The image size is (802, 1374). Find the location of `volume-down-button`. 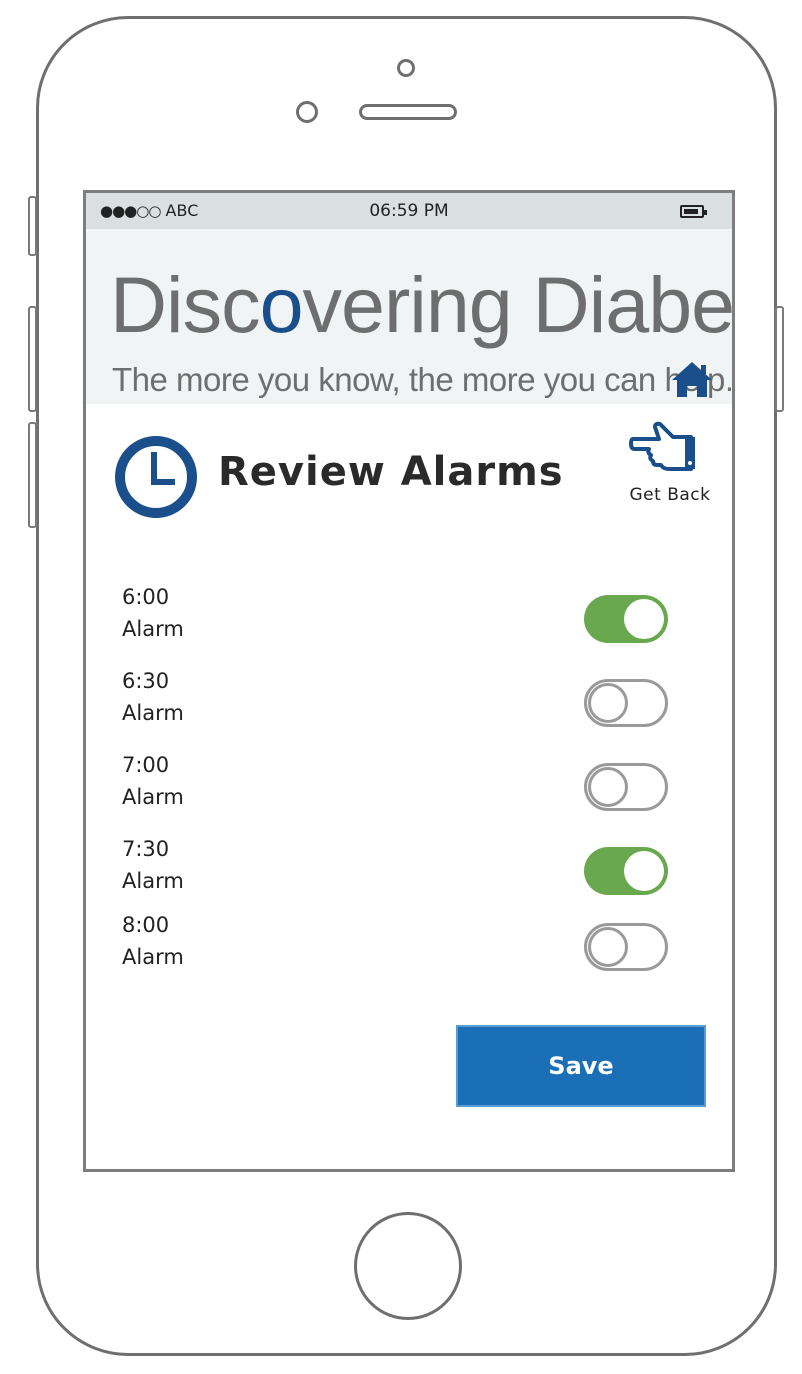

volume-down-button is located at coordinates (32, 475).